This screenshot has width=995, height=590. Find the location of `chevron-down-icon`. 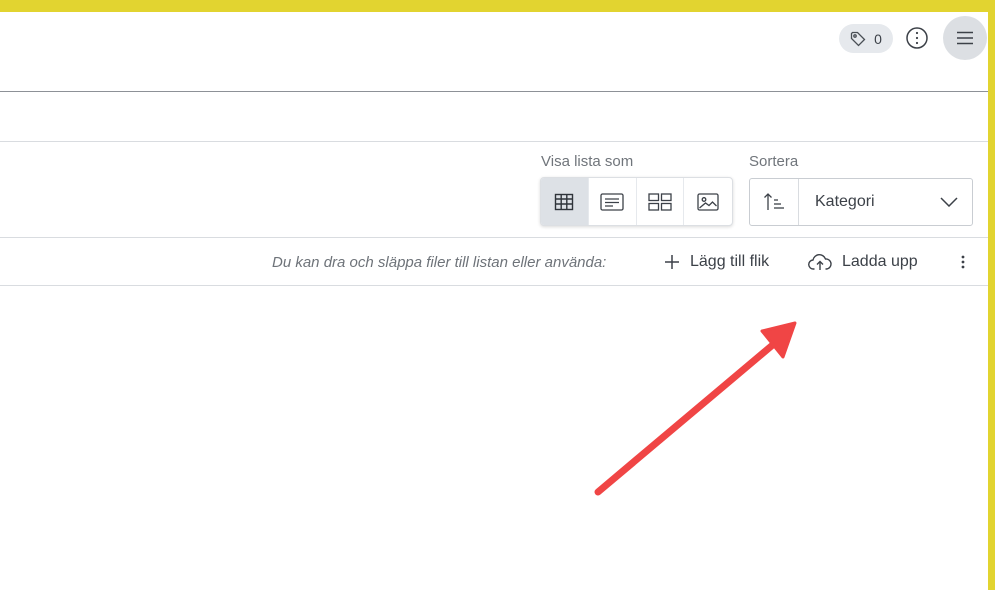

chevron-down-icon is located at coordinates (949, 202).